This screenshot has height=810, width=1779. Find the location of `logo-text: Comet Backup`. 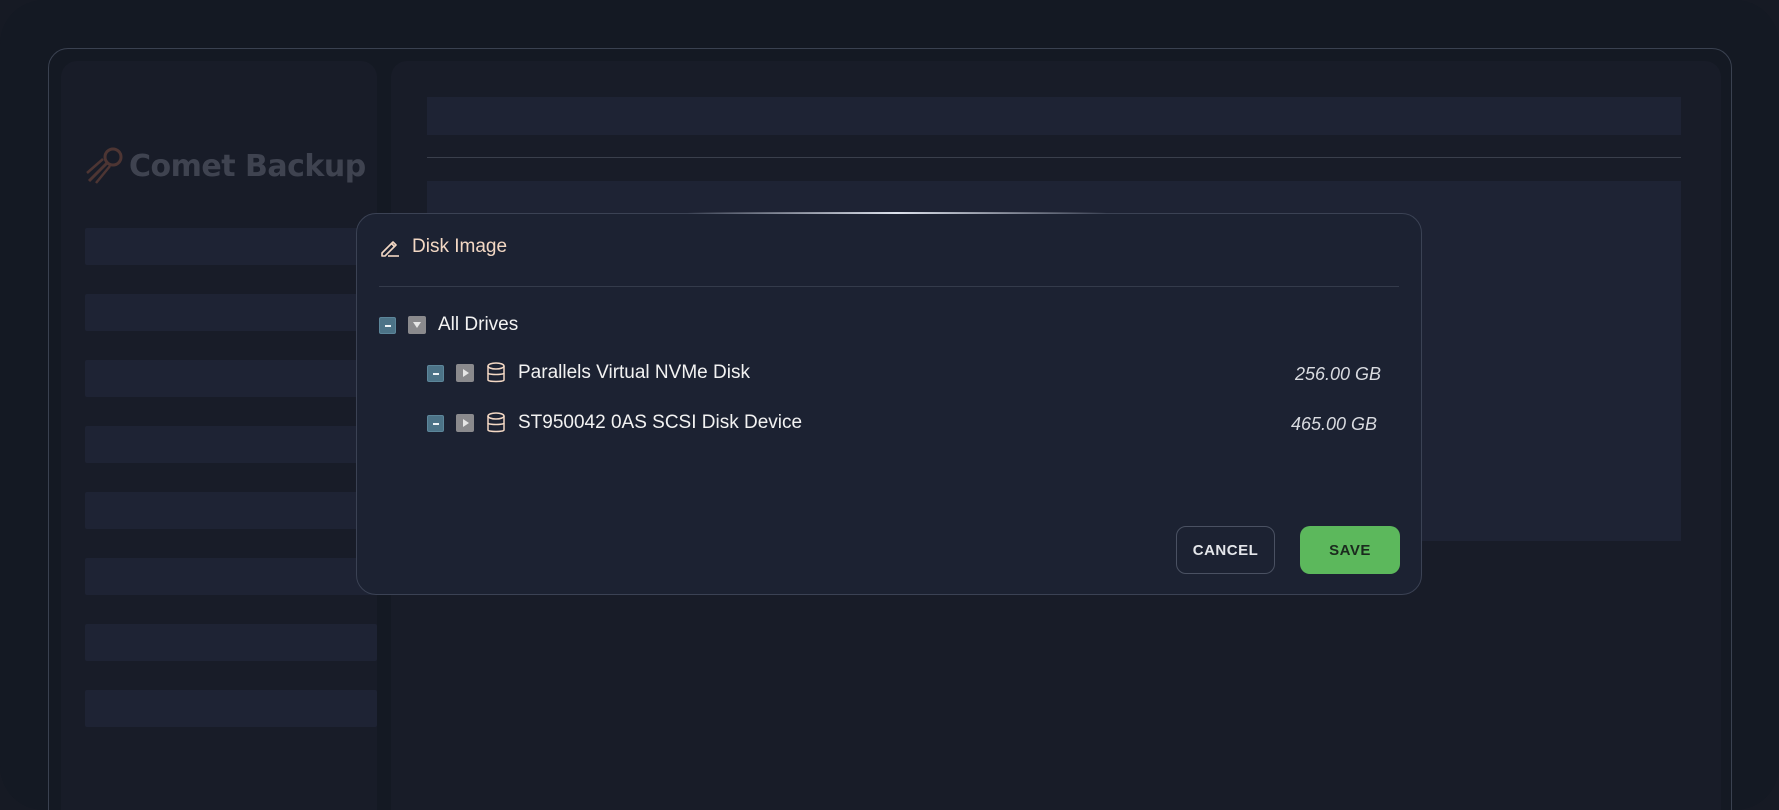

logo-text: Comet Backup is located at coordinates (247, 166).